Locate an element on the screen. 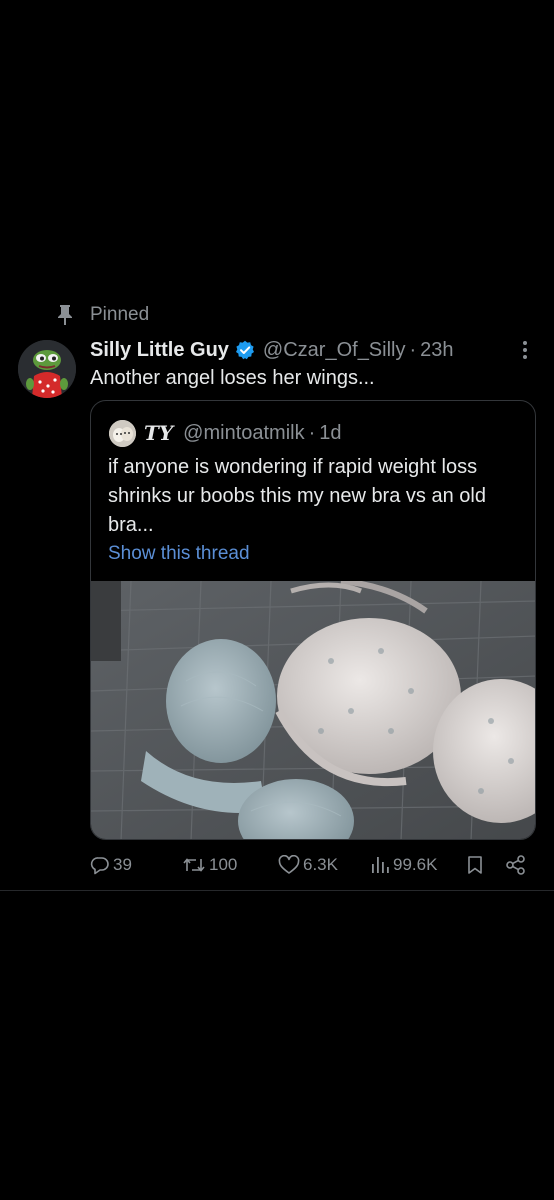 The height and width of the screenshot is (1200, 554). reply-icon is located at coordinates (99, 866).